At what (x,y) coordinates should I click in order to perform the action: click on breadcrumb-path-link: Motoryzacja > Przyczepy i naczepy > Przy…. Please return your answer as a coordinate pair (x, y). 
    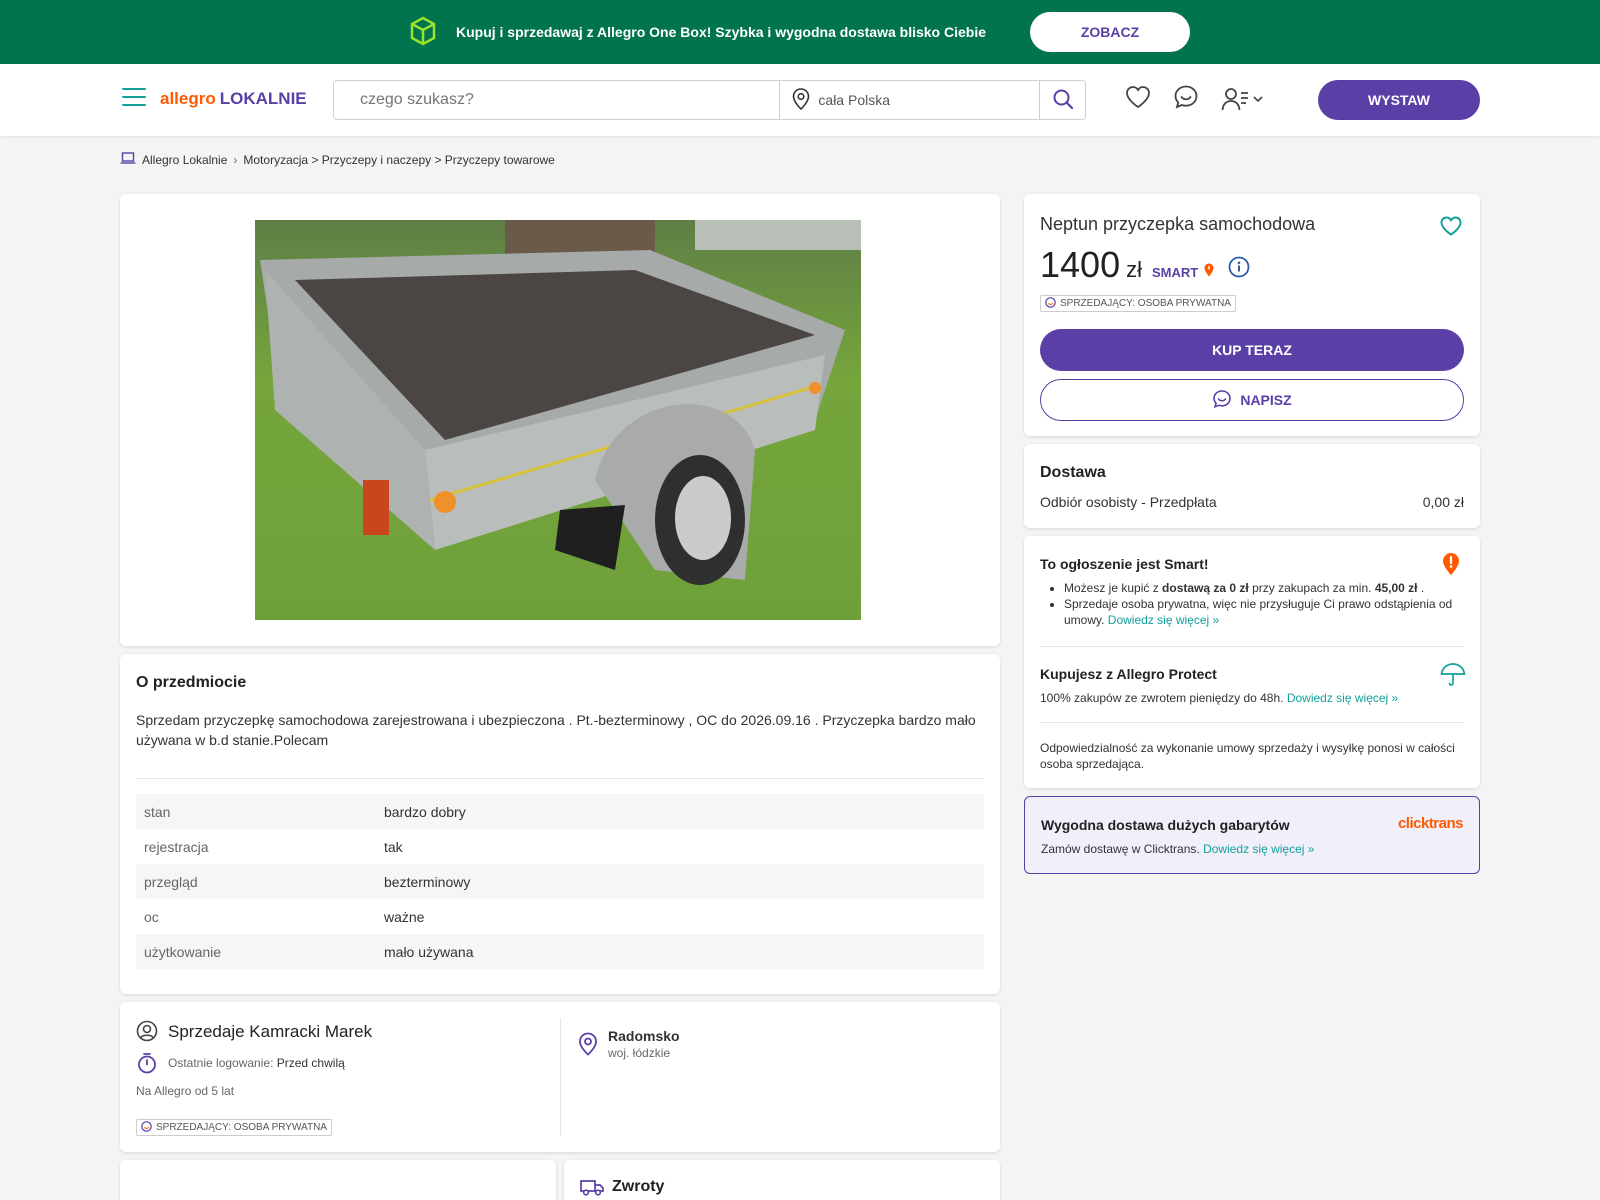
    Looking at the image, I should click on (398, 160).